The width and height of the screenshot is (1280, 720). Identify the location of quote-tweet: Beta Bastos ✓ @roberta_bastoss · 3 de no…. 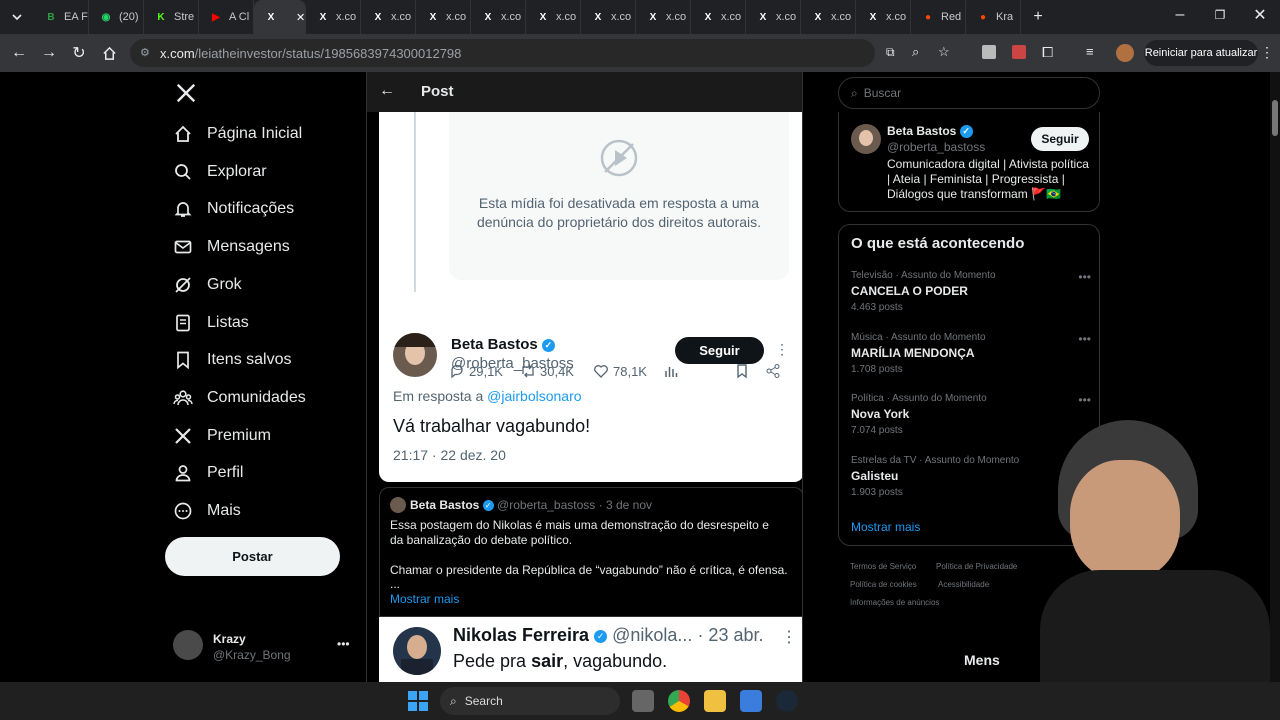
(590, 552).